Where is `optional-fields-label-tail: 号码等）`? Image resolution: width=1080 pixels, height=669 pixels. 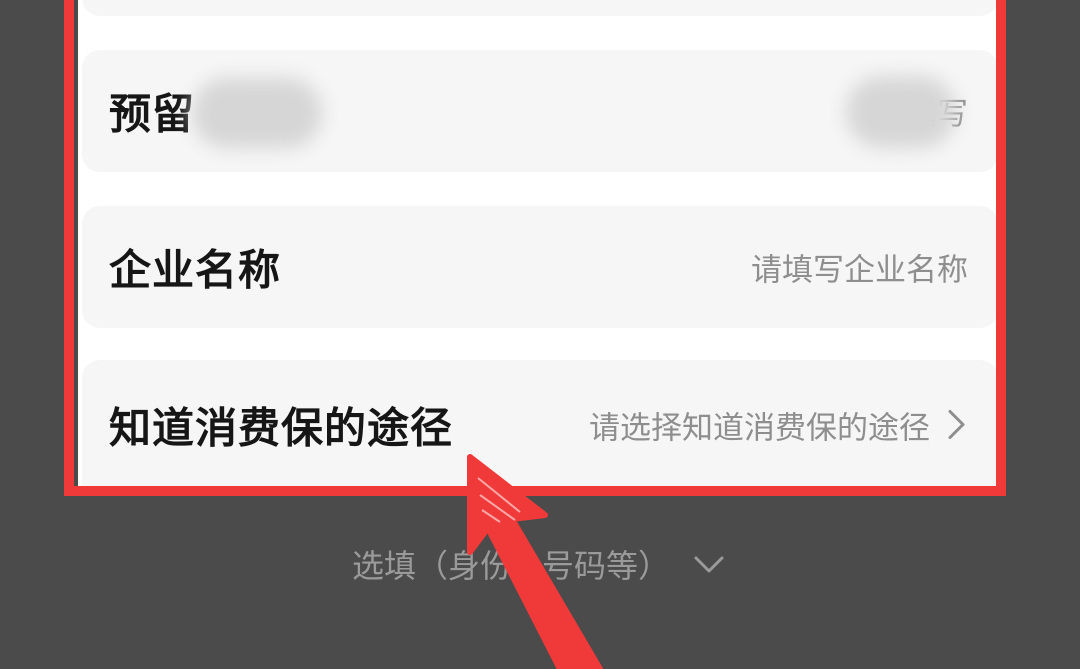 optional-fields-label-tail: 号码等） is located at coordinates (606, 566).